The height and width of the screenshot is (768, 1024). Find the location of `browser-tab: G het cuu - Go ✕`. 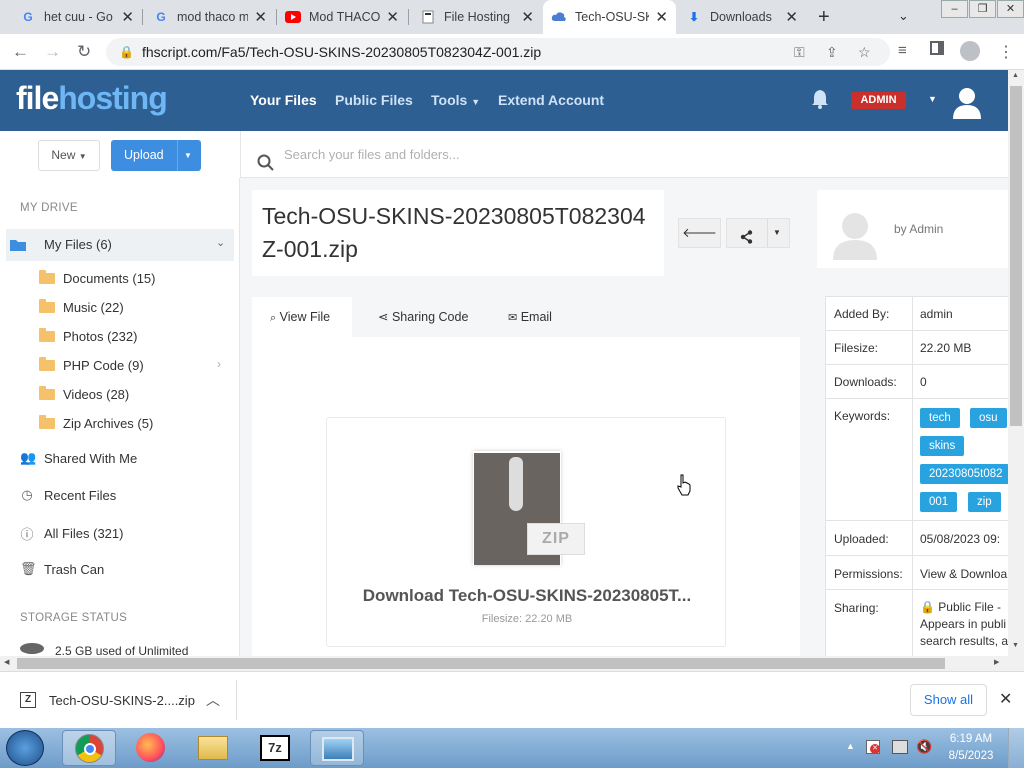

browser-tab: G het cuu - Go ✕ is located at coordinates (77, 17).